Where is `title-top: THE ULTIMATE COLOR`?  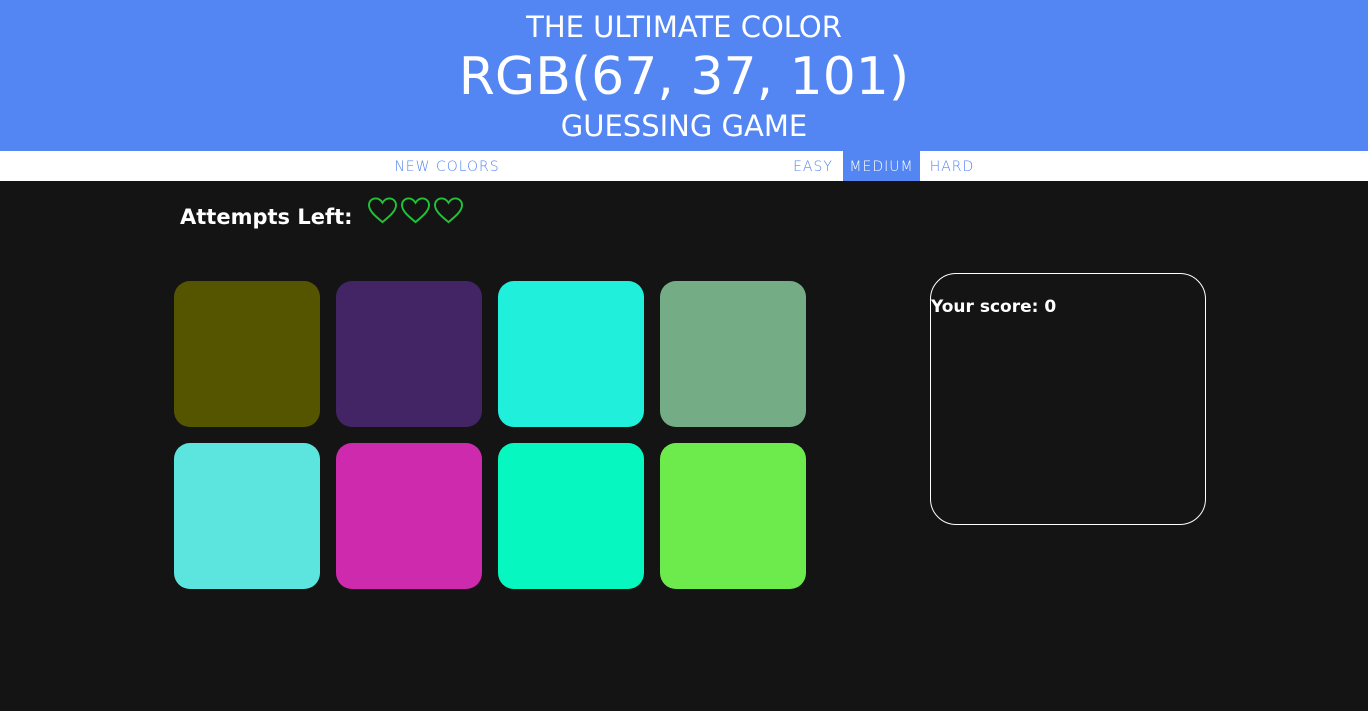
title-top: THE ULTIMATE COLOR is located at coordinates (684, 27).